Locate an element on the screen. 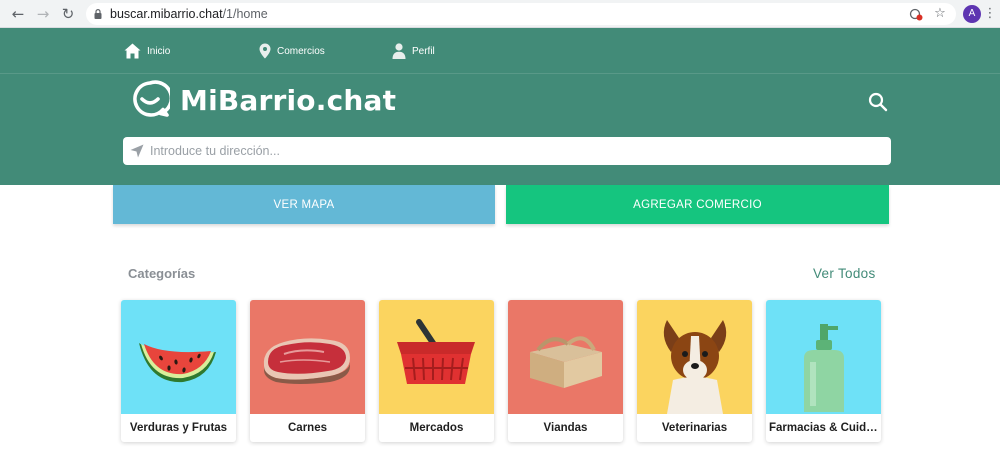 This screenshot has width=1000, height=450. back-arrow-icon: ← is located at coordinates (18, 14).